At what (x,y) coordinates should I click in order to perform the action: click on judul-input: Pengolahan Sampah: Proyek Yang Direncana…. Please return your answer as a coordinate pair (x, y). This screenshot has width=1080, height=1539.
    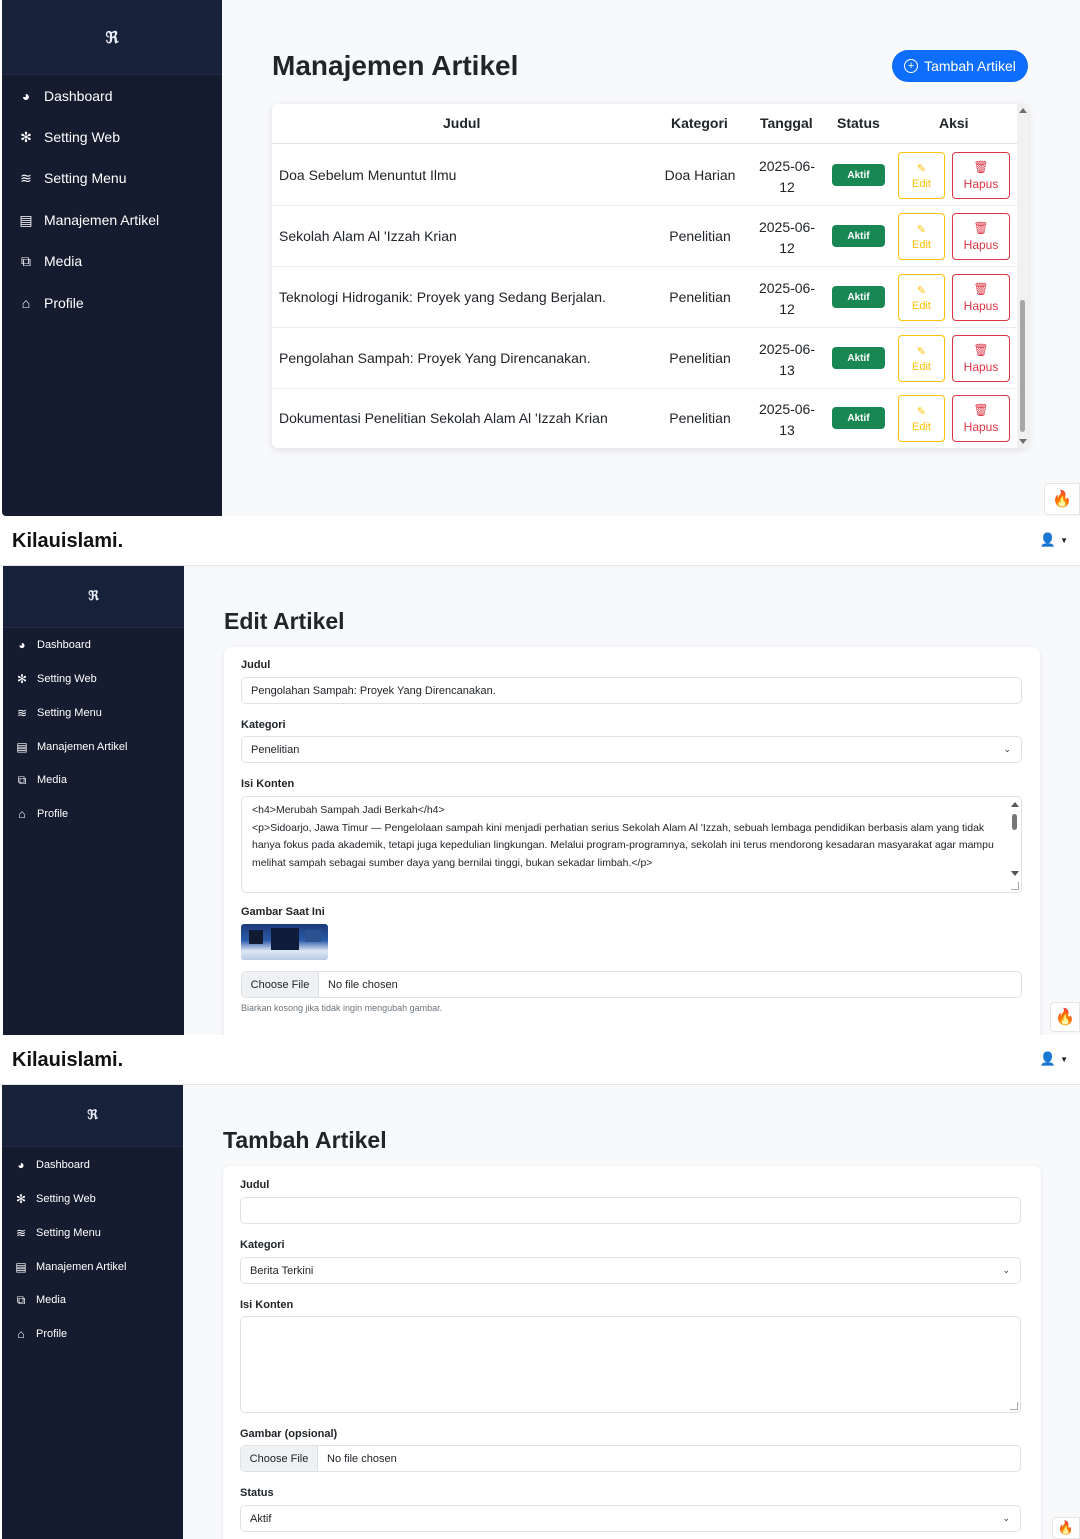
    Looking at the image, I should click on (631, 690).